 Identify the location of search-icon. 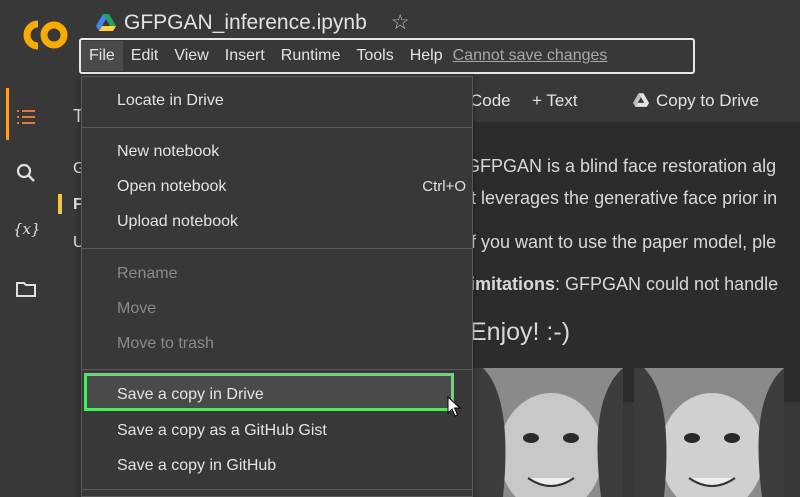
(26, 173).